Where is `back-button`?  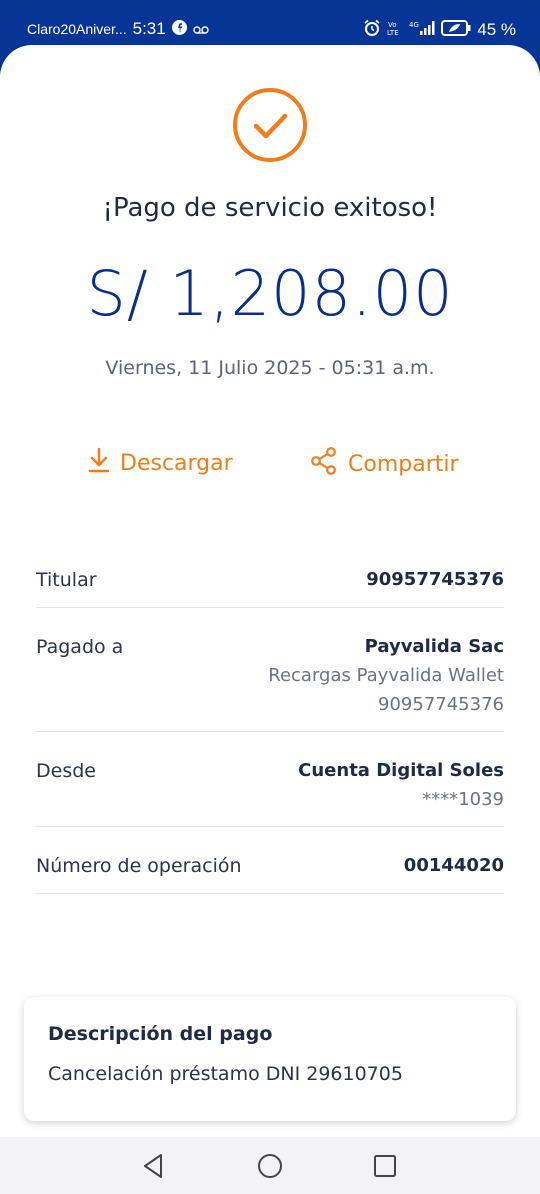 back-button is located at coordinates (154, 1166).